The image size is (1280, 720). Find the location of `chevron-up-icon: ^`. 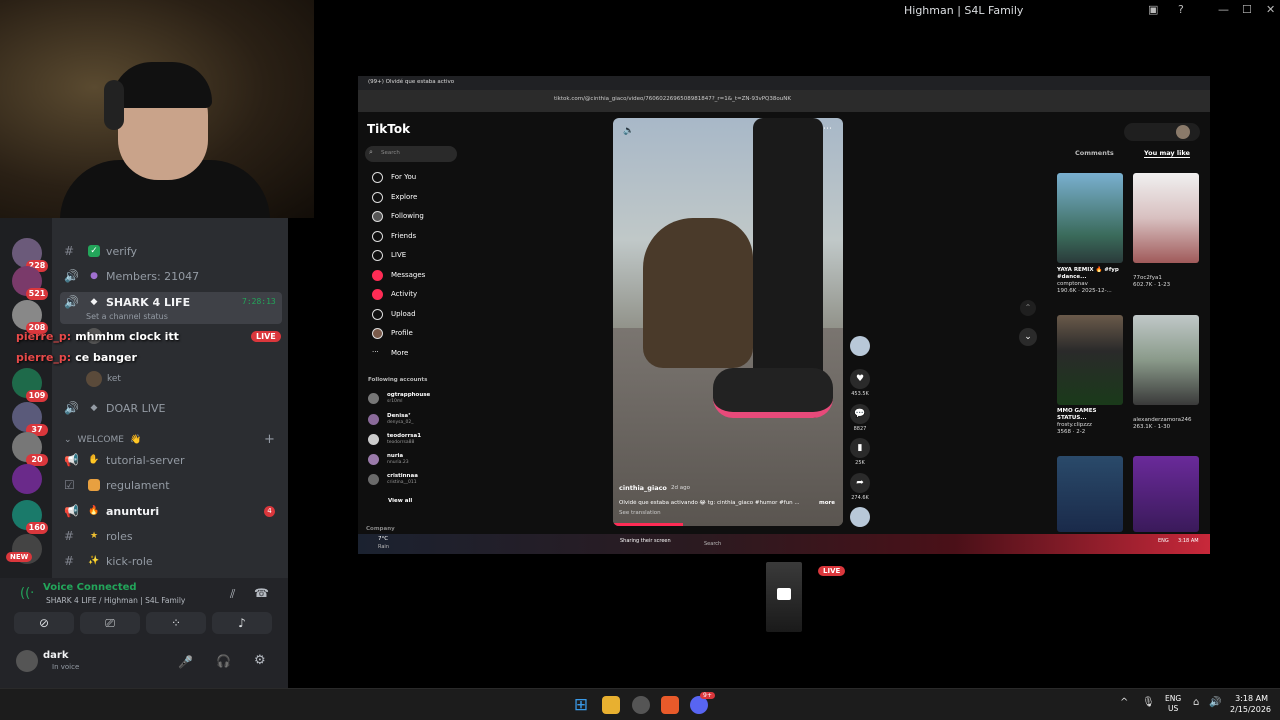

chevron-up-icon: ^ is located at coordinates (1124, 702).